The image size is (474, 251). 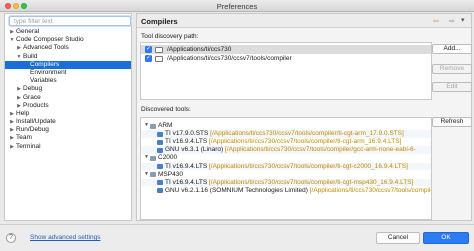 What do you see at coordinates (304, 21) in the screenshot?
I see `page-header: Compilers ⇦ ⇨ ▾` at bounding box center [304, 21].